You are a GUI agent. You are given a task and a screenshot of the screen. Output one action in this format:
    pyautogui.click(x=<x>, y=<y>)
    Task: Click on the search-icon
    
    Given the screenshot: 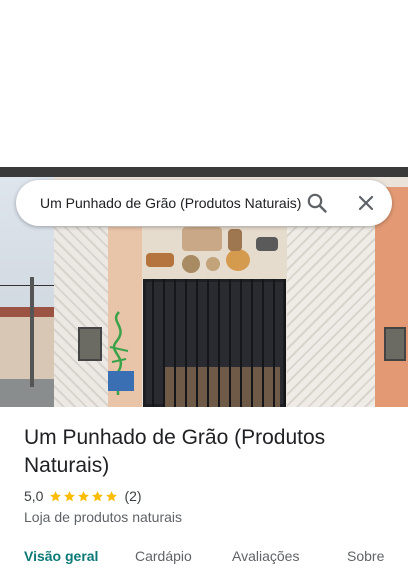 What is the action you would take?
    pyautogui.click(x=317, y=203)
    